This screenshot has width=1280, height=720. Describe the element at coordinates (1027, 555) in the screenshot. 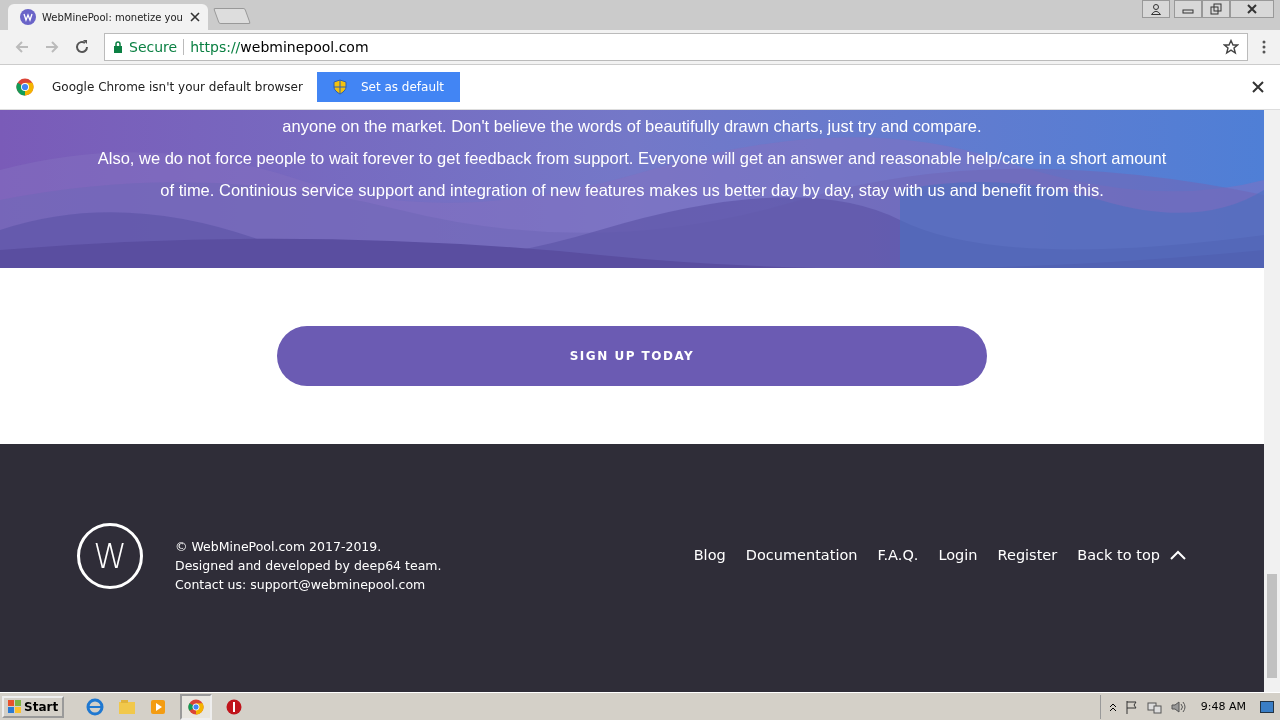

I see `footer-link: Register` at that location.